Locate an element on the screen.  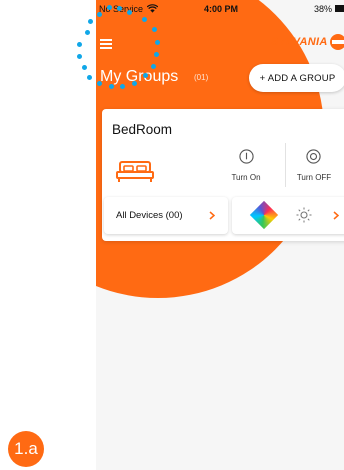
light-controls-strip is located at coordinates (288, 215).